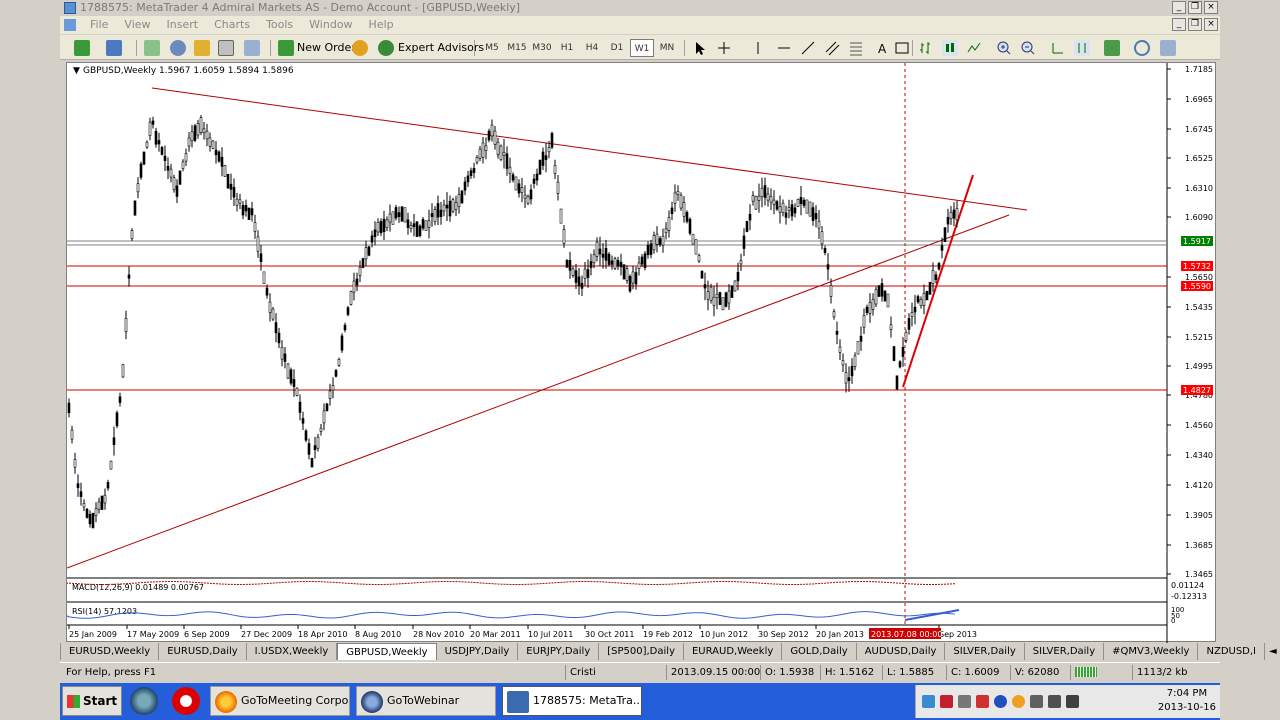  What do you see at coordinates (832, 48) in the screenshot?
I see `channel-icon` at bounding box center [832, 48].